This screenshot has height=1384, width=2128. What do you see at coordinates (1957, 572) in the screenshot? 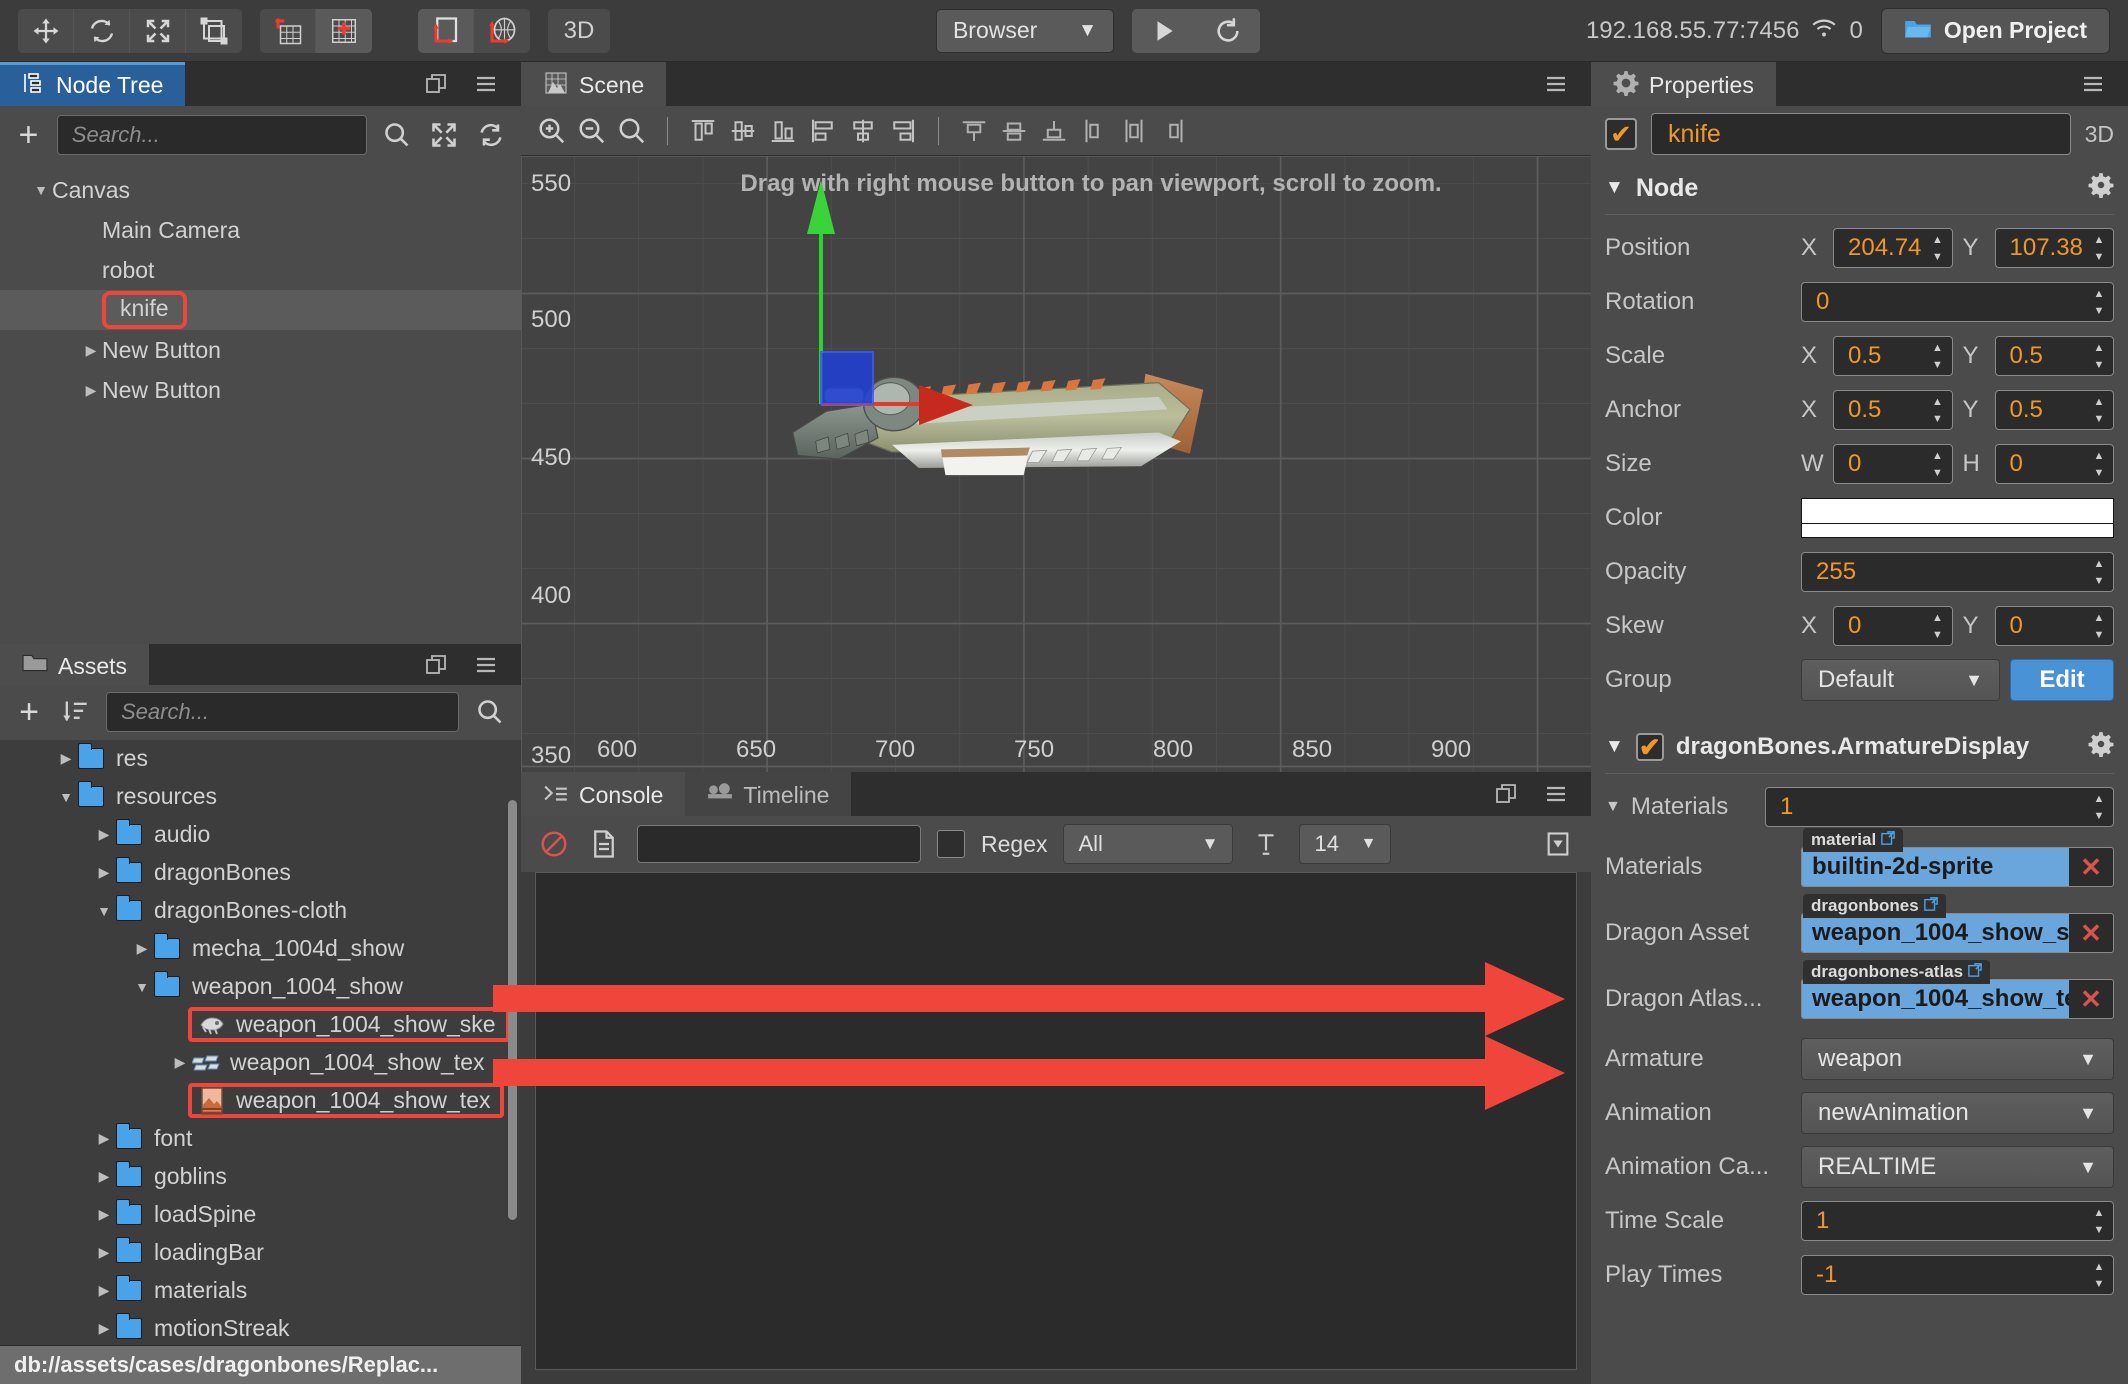
I see `opacity-input: 255 ▲ ▼` at bounding box center [1957, 572].